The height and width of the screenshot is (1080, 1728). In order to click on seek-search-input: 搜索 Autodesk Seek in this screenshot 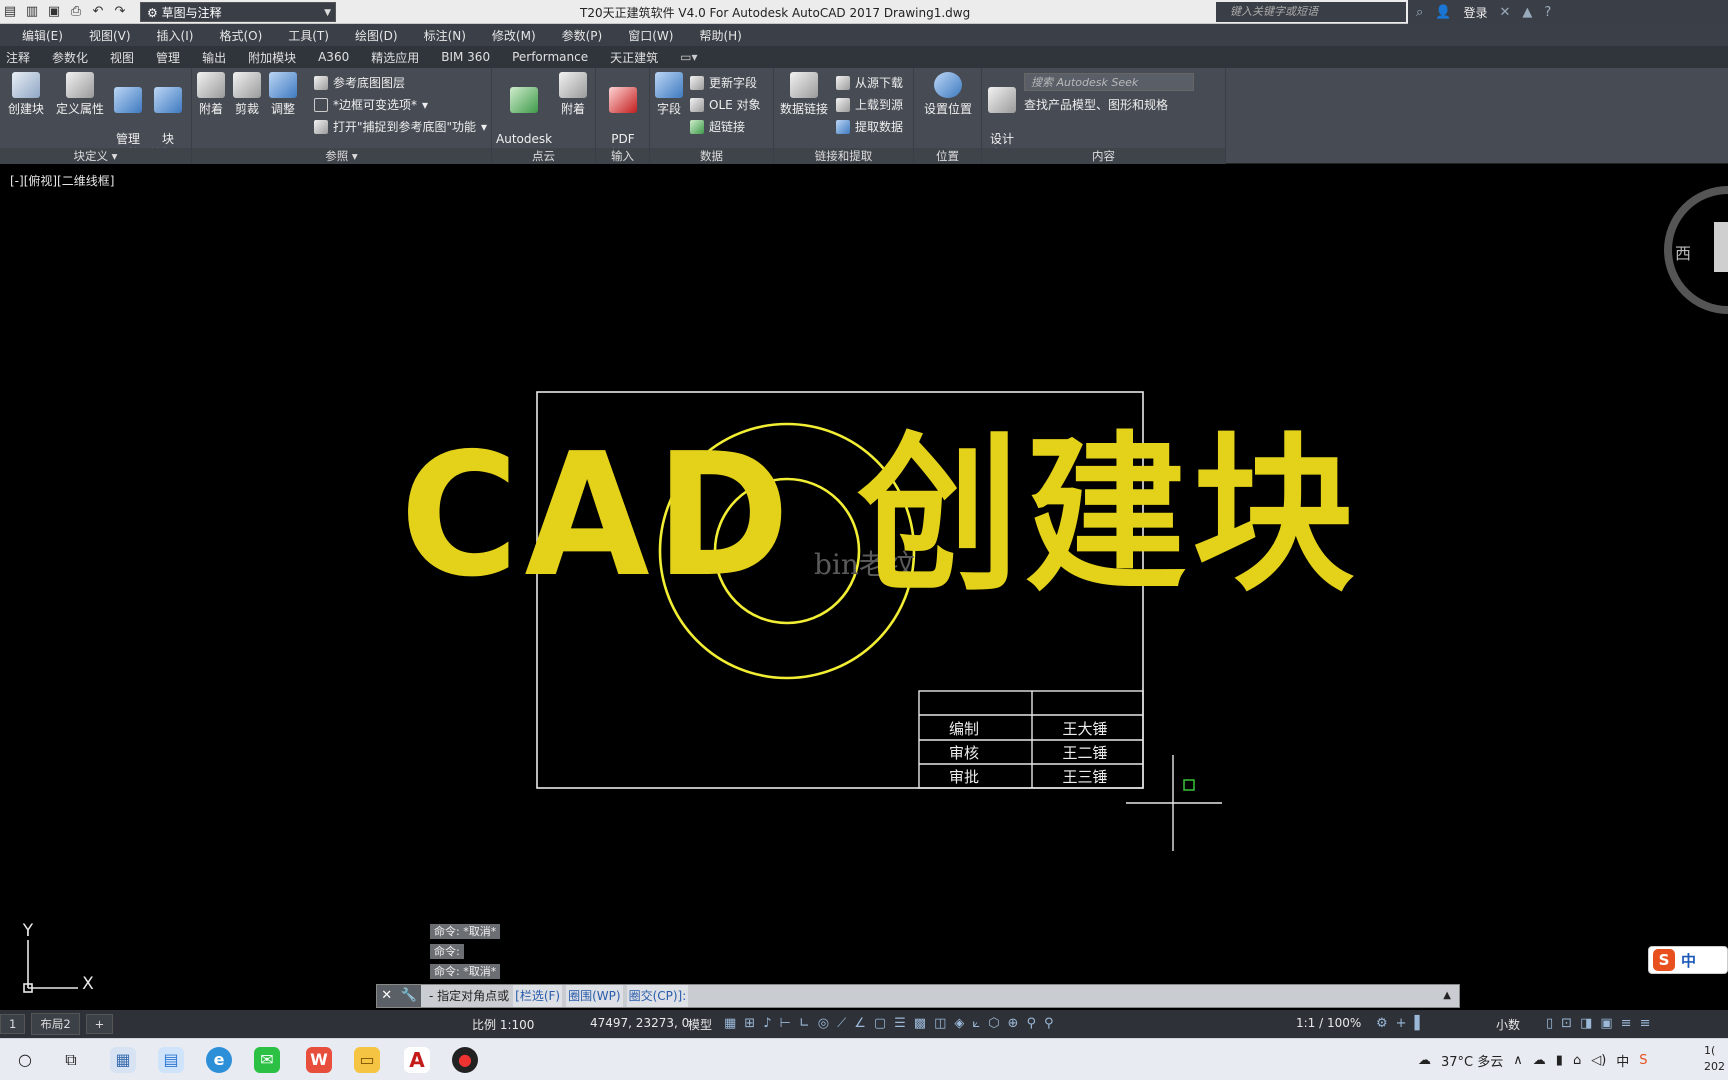, I will do `click(1109, 82)`.